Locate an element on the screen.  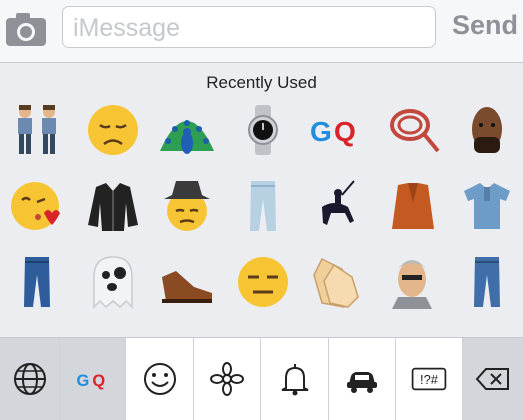
brown-shoe-emoji is located at coordinates (187, 282).